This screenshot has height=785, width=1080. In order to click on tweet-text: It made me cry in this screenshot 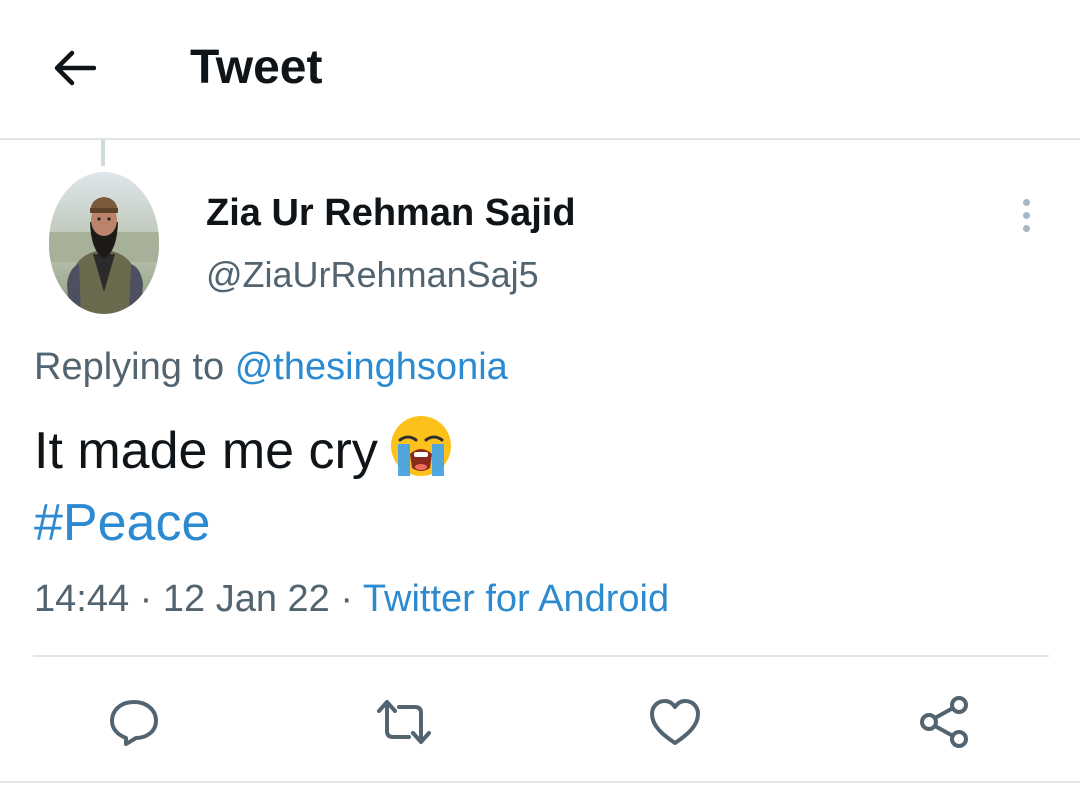, I will do `click(245, 453)`.